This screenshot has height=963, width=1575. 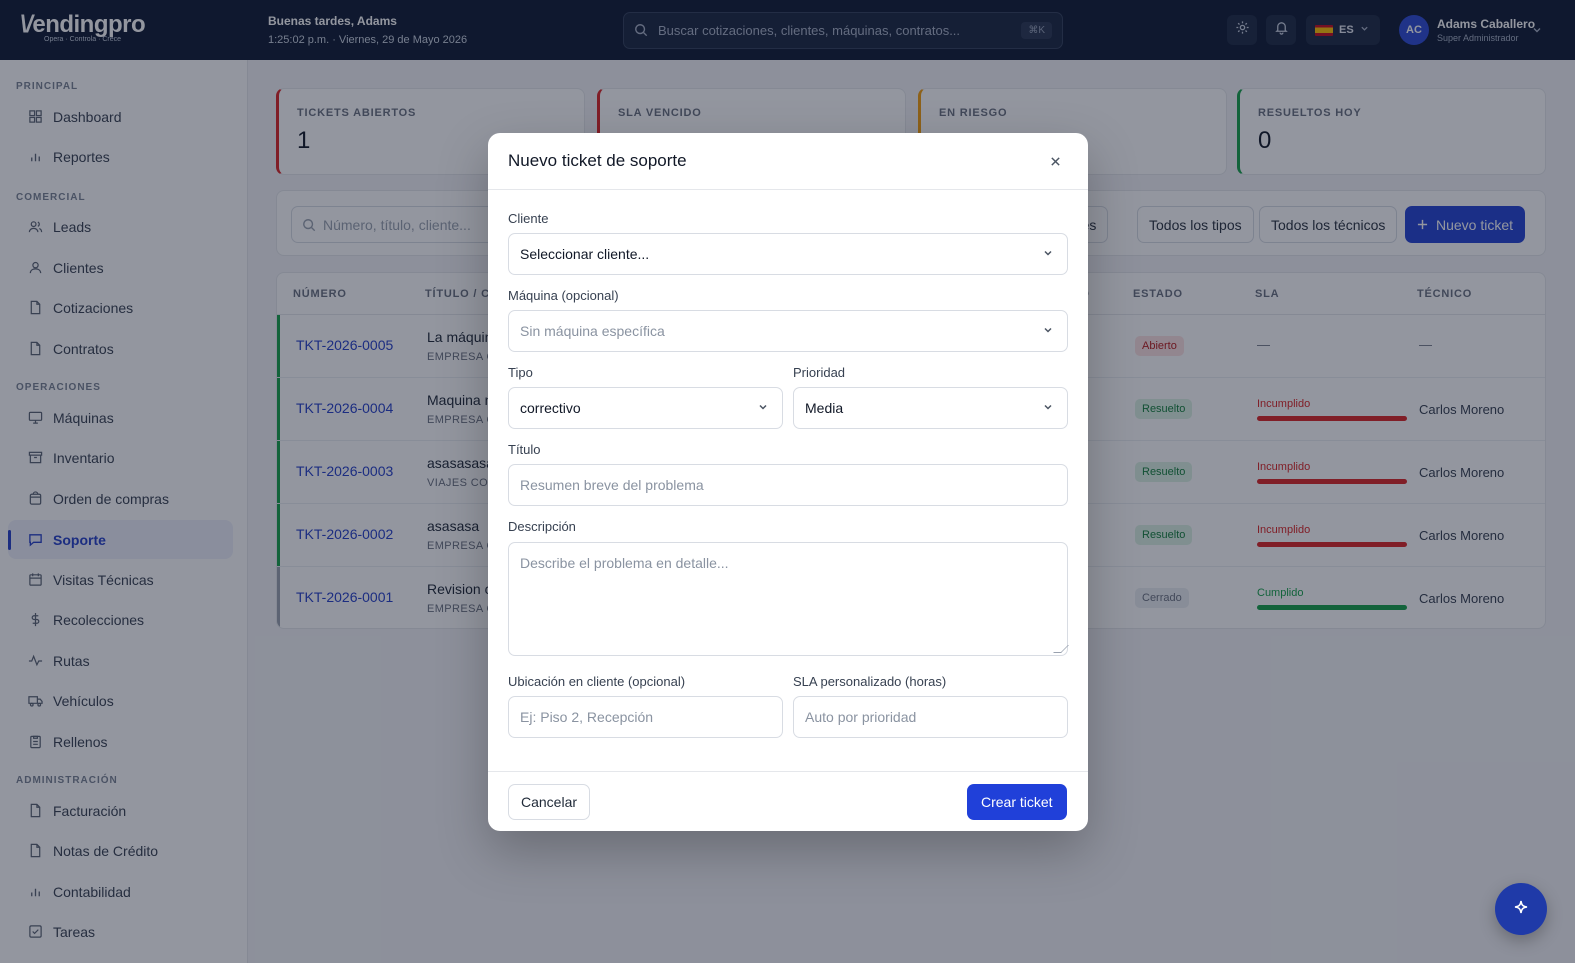 I want to click on resize-handle-icon, so click(x=1061, y=649).